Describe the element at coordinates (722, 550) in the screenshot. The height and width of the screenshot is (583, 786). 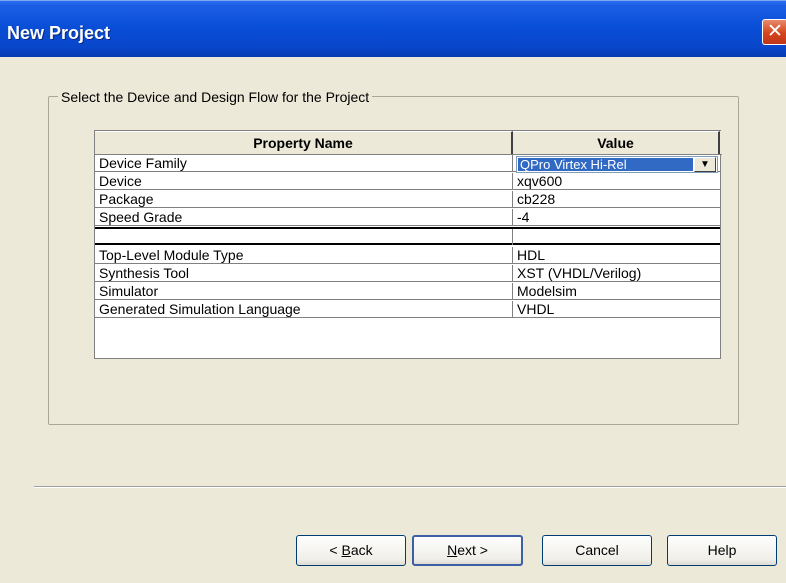
I see `help-button: Help` at that location.